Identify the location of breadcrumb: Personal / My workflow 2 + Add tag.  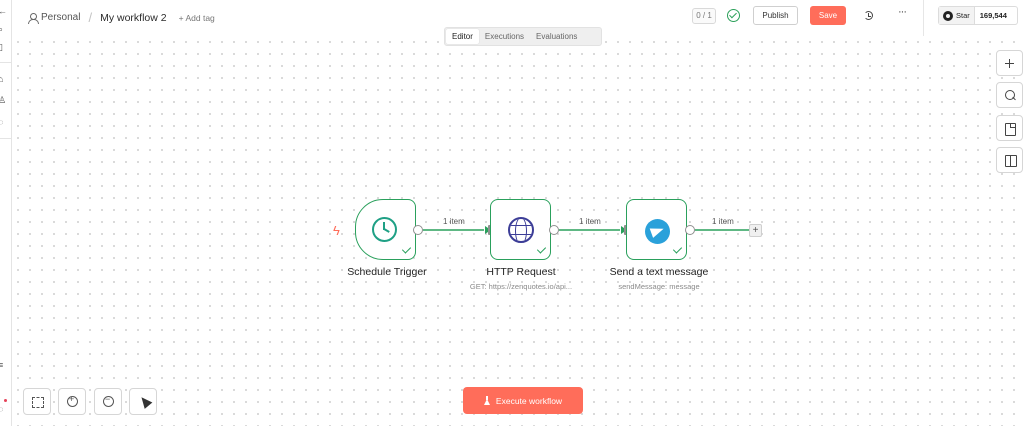
(121, 17).